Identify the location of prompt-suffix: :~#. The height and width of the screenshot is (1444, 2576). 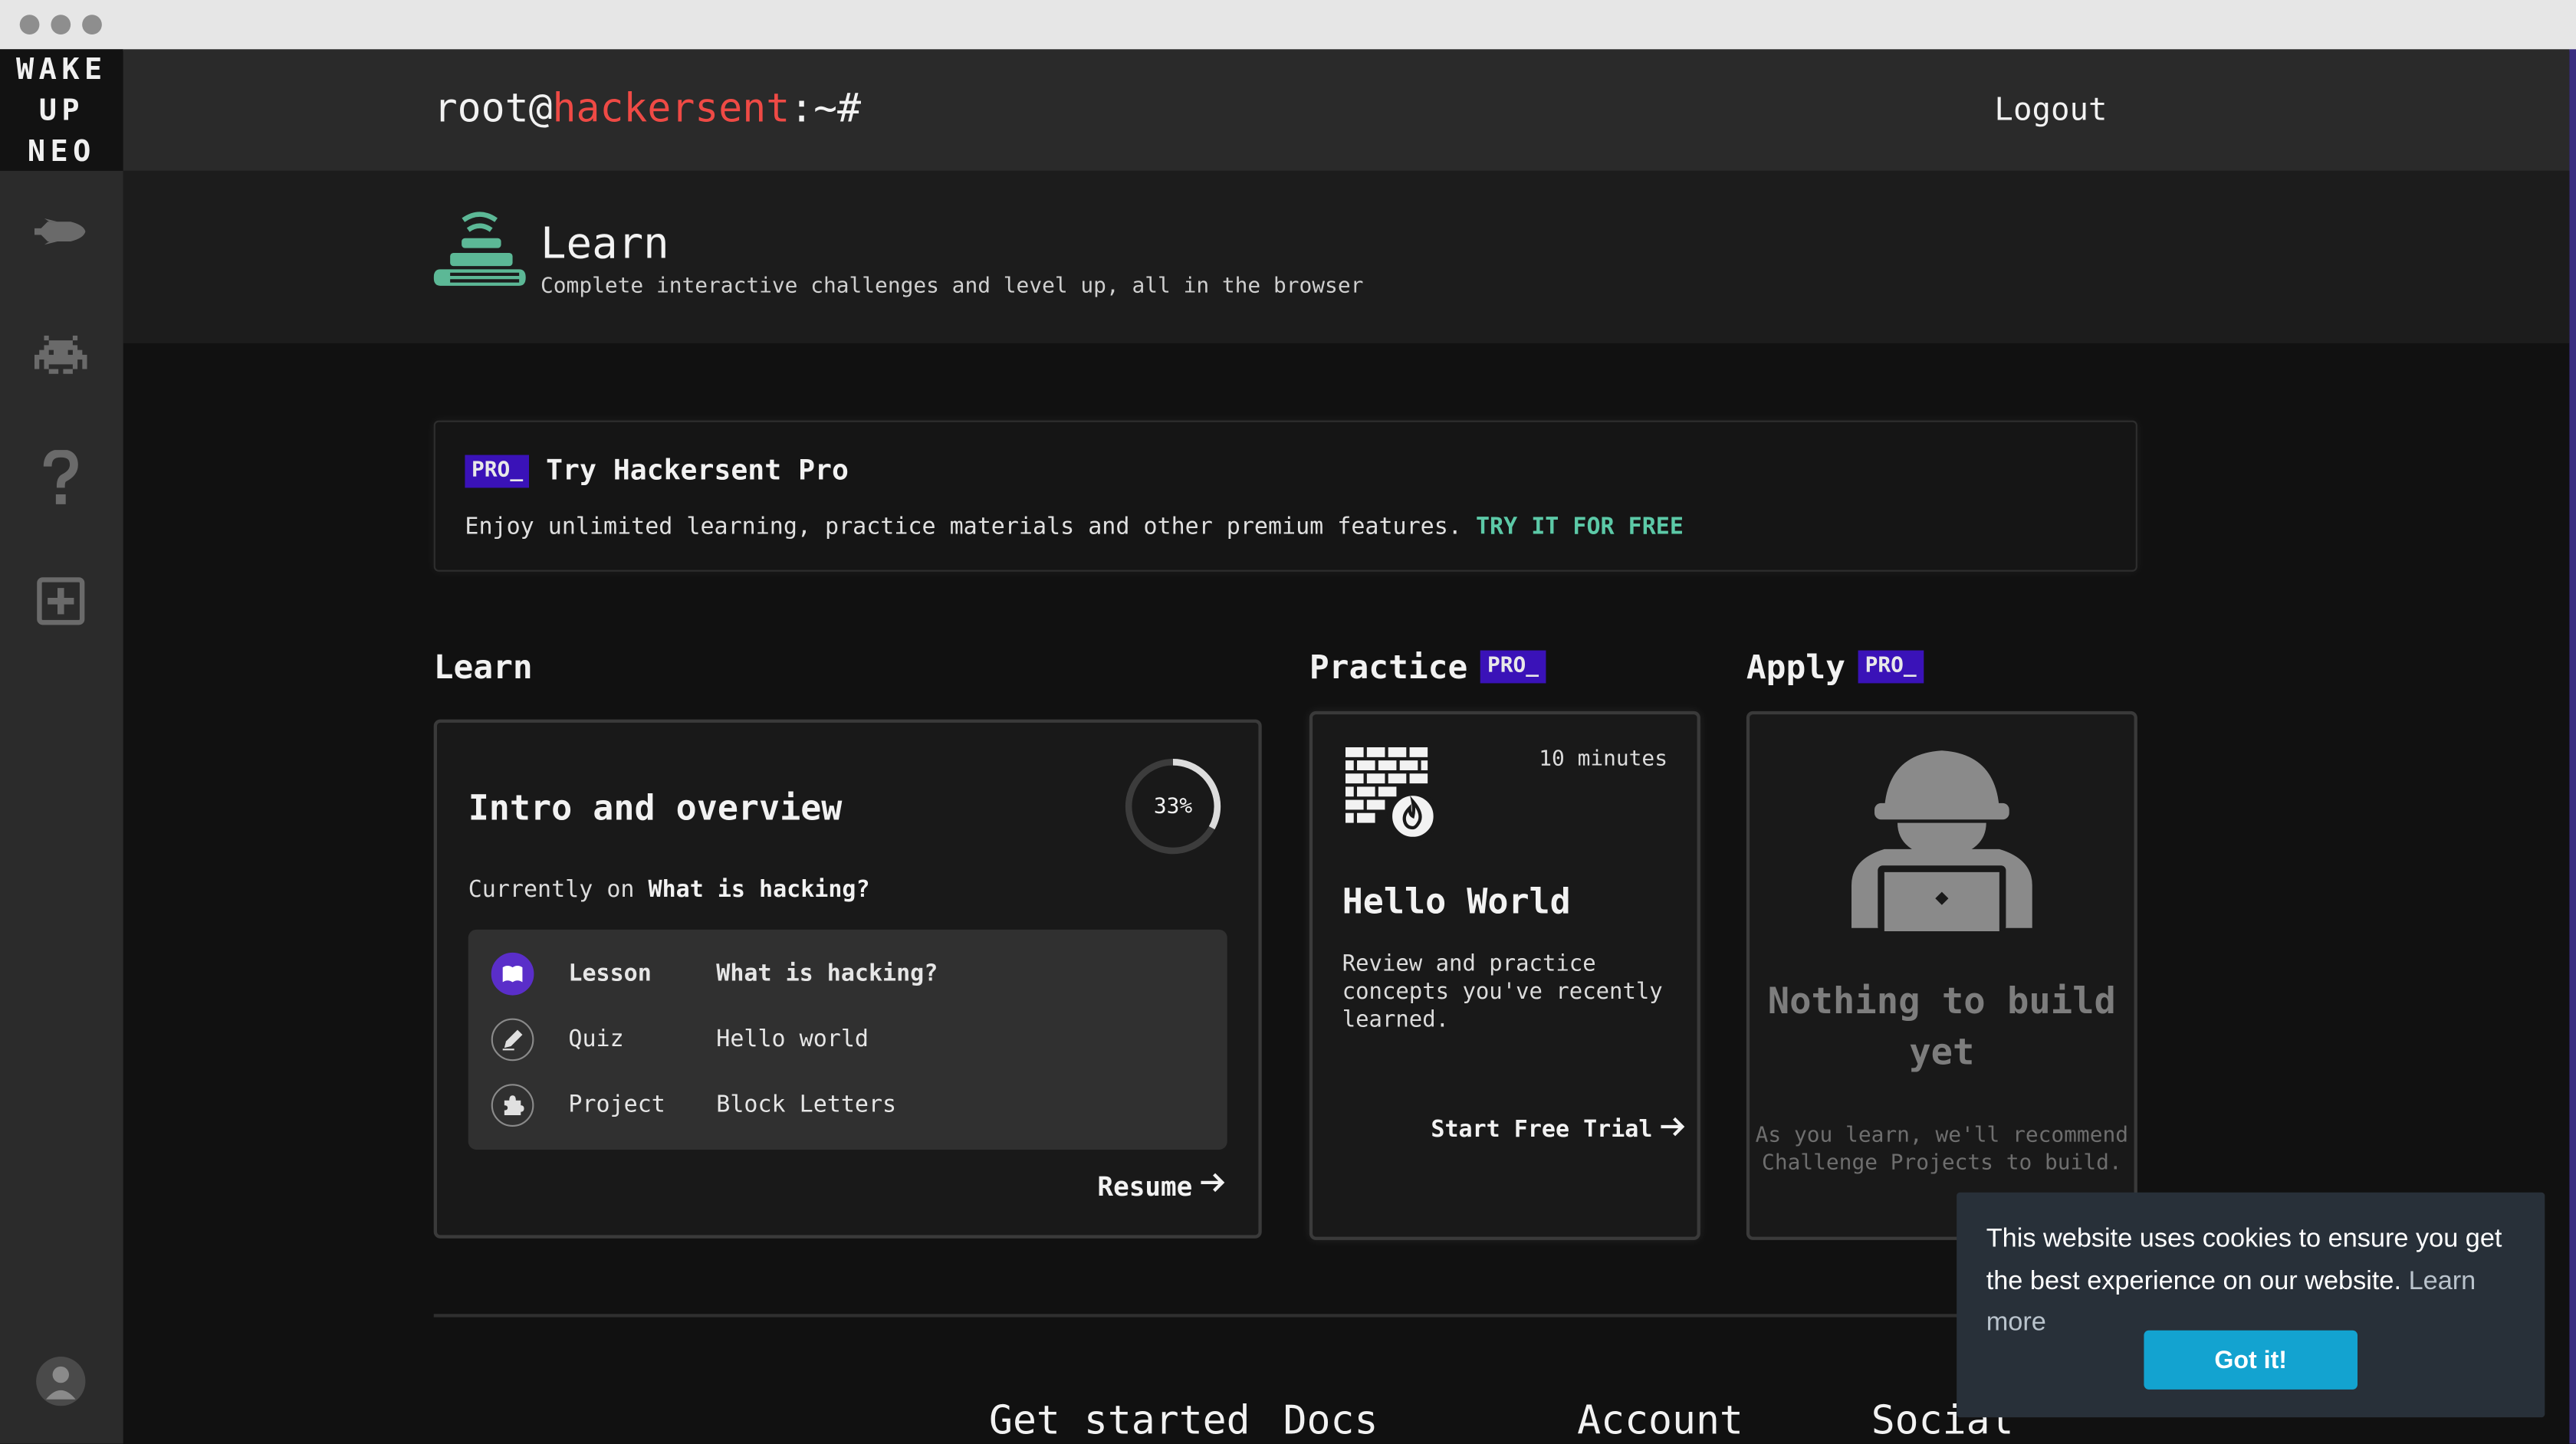
(826, 108).